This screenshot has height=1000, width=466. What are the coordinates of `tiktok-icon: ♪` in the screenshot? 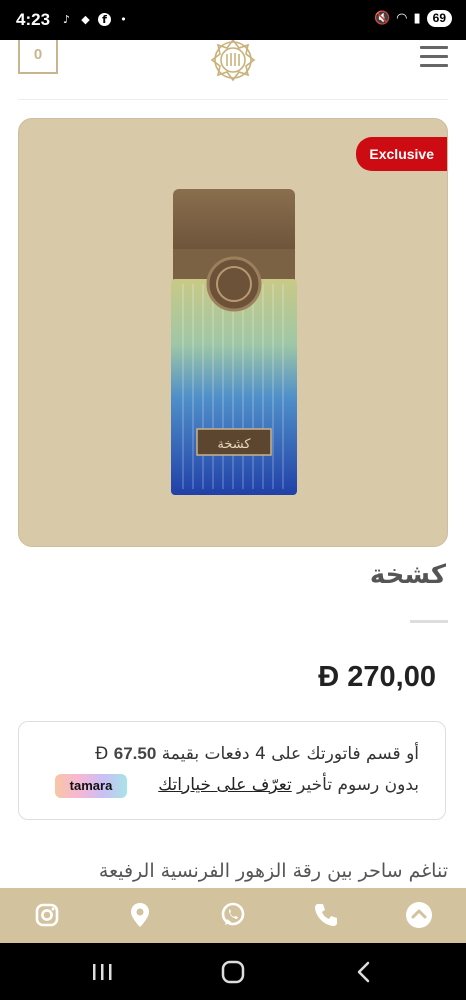 It's located at (66, 19).